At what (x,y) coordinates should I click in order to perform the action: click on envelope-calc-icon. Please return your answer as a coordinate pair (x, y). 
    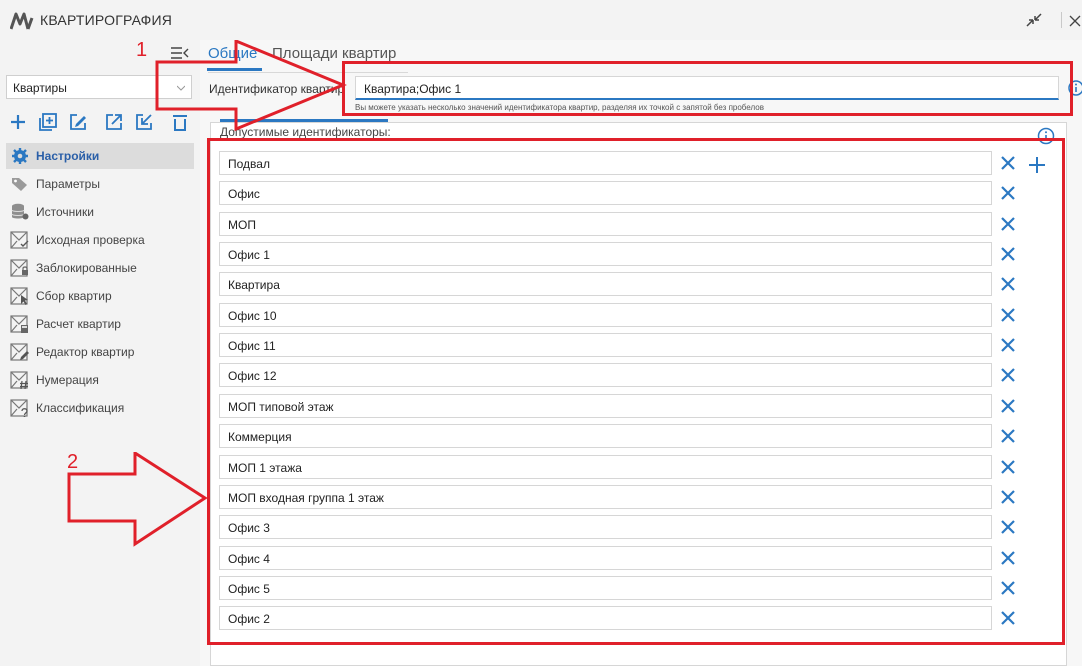
    Looking at the image, I should click on (19, 324).